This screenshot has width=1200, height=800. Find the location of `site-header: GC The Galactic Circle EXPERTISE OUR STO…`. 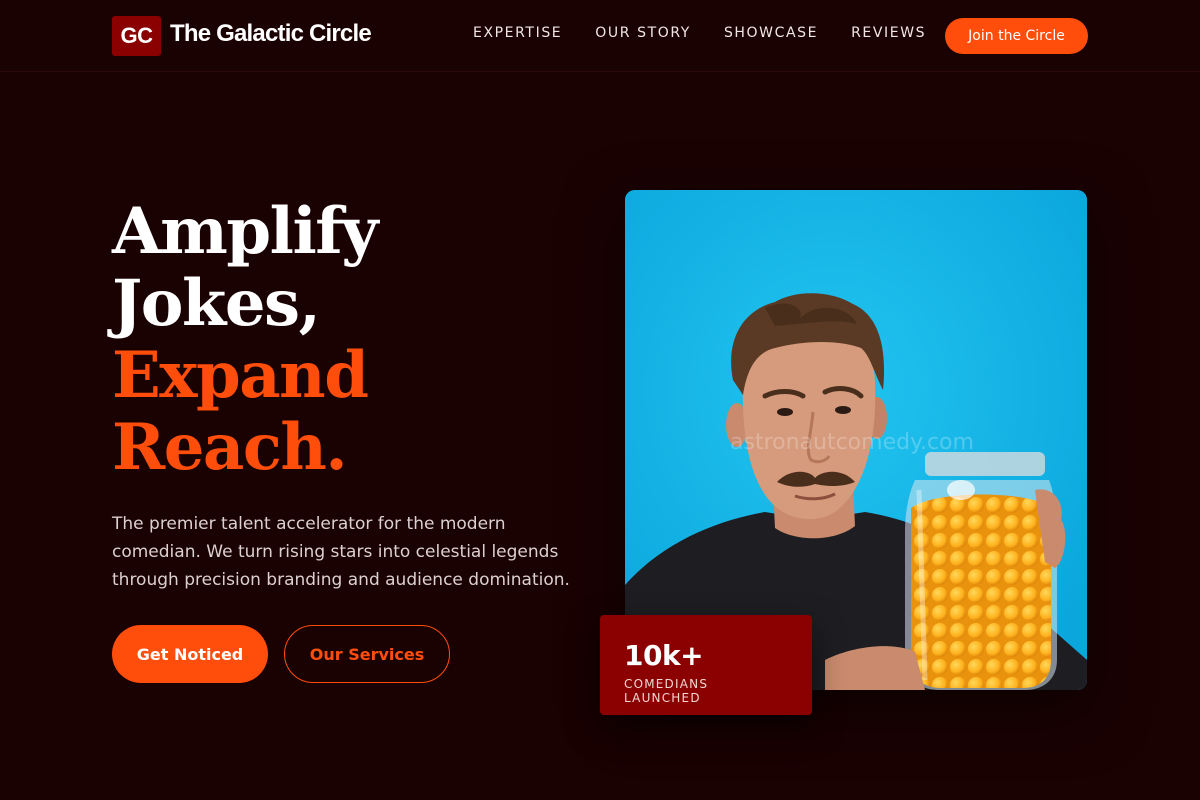

site-header: GC The Galactic Circle EXPERTISE OUR STO… is located at coordinates (600, 36).